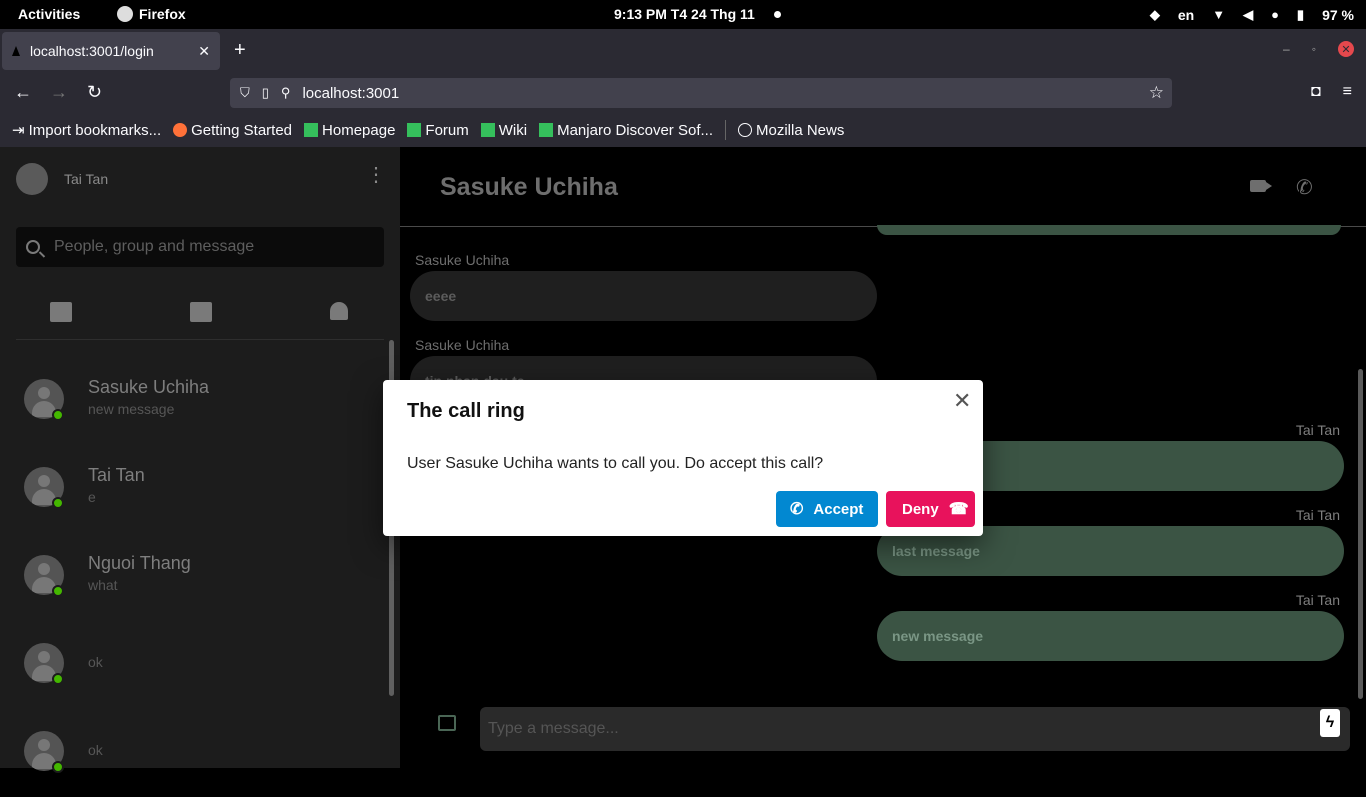 Image resolution: width=1366 pixels, height=797 pixels. I want to click on bookmarks-separator, so click(725, 130).